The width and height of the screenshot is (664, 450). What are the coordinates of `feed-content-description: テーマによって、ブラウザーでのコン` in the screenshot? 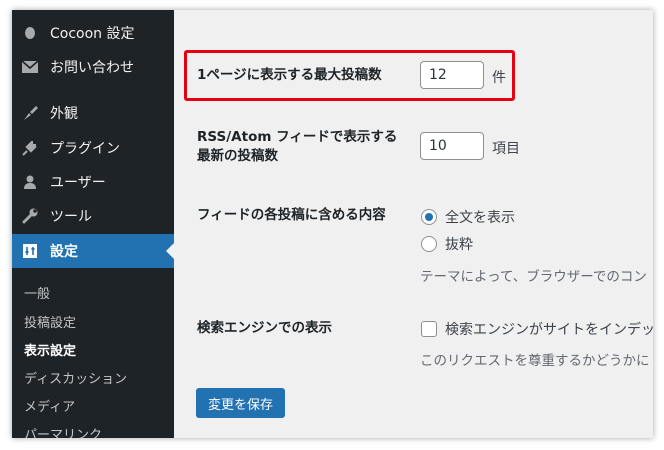 It's located at (533, 277).